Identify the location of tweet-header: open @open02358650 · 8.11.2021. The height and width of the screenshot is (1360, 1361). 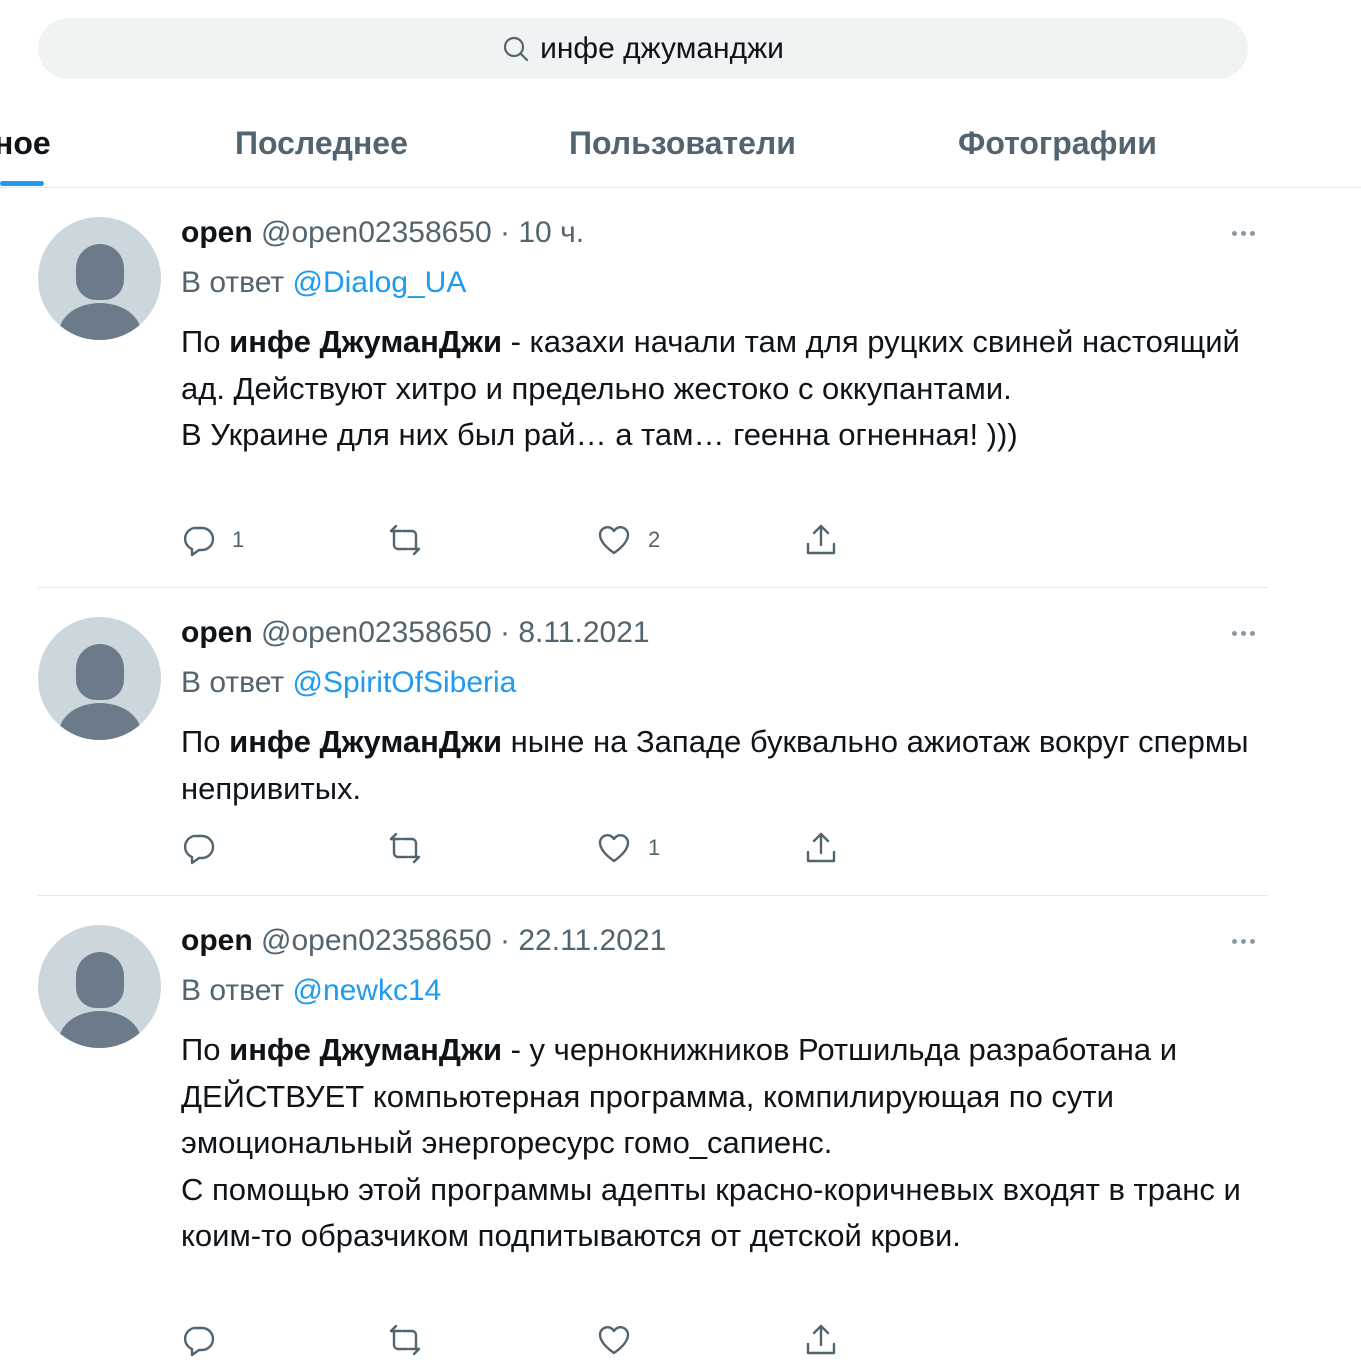
(415, 633).